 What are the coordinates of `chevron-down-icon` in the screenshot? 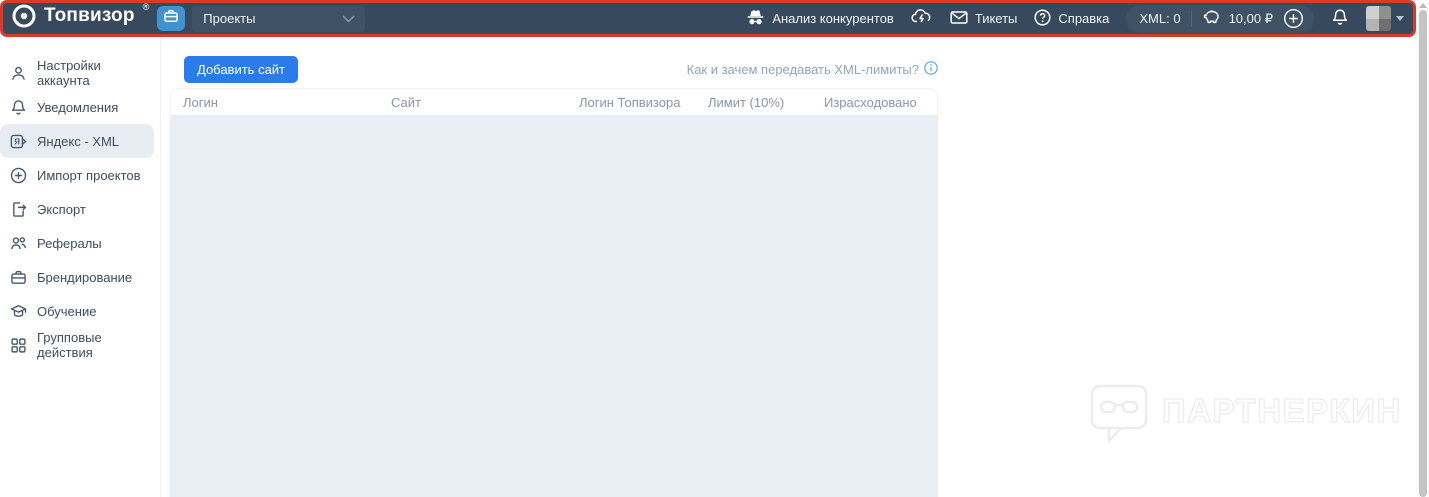 It's located at (348, 18).